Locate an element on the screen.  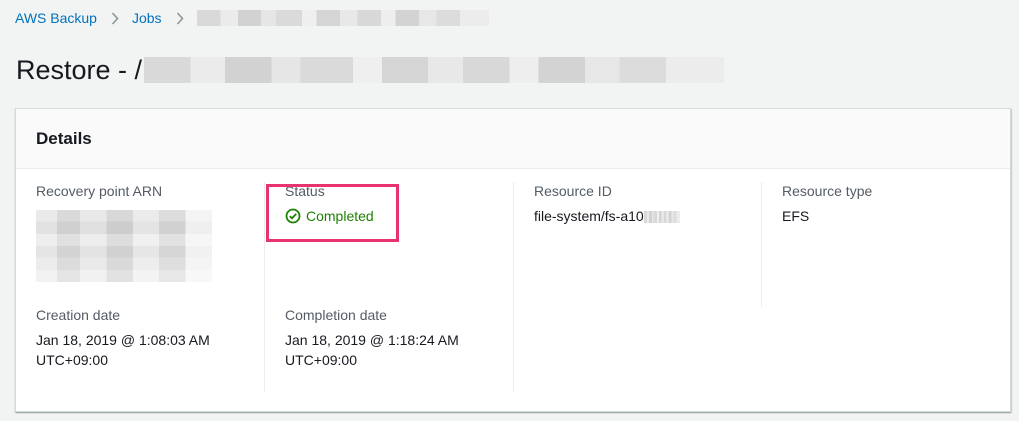
breadcrumb-jobs: Jobs is located at coordinates (147, 18).